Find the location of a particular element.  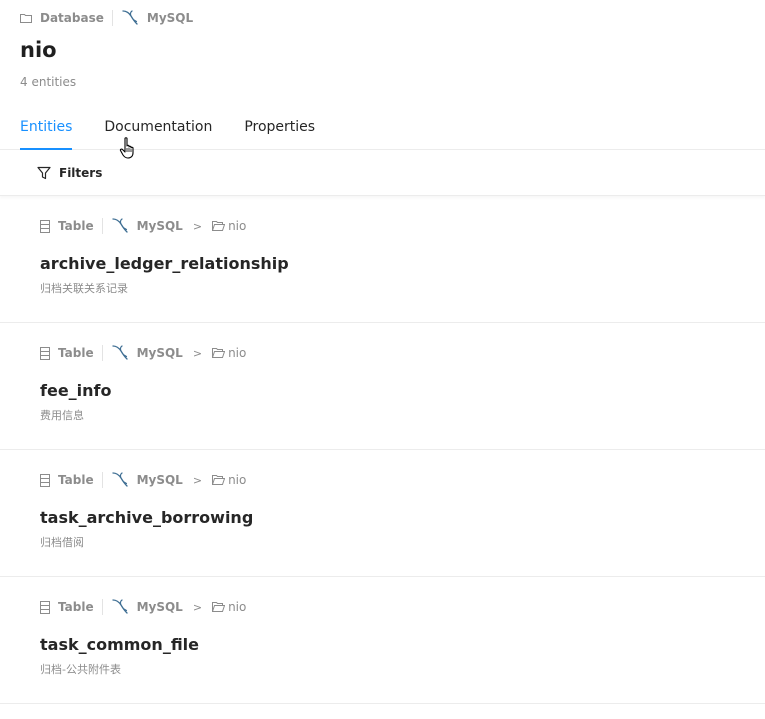

page-header: Database MySQL nio 4 entities is located at coordinates (382, 49).